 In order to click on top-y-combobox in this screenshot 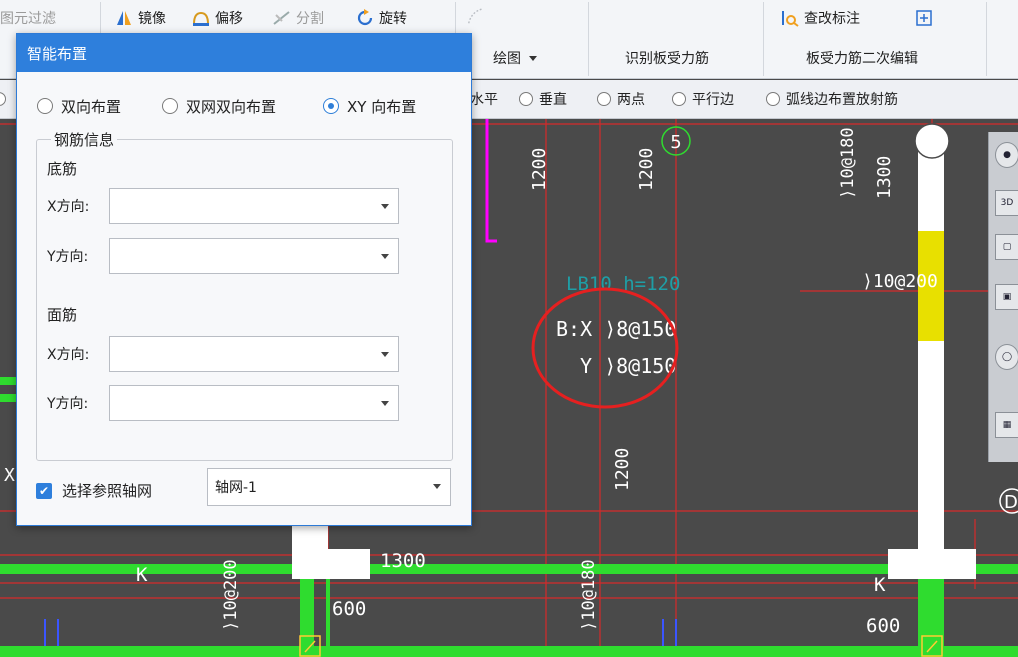, I will do `click(254, 403)`.